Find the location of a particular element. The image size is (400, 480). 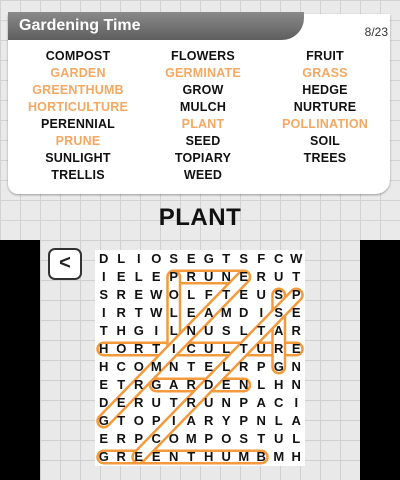

grid-cell: F is located at coordinates (209, 295).